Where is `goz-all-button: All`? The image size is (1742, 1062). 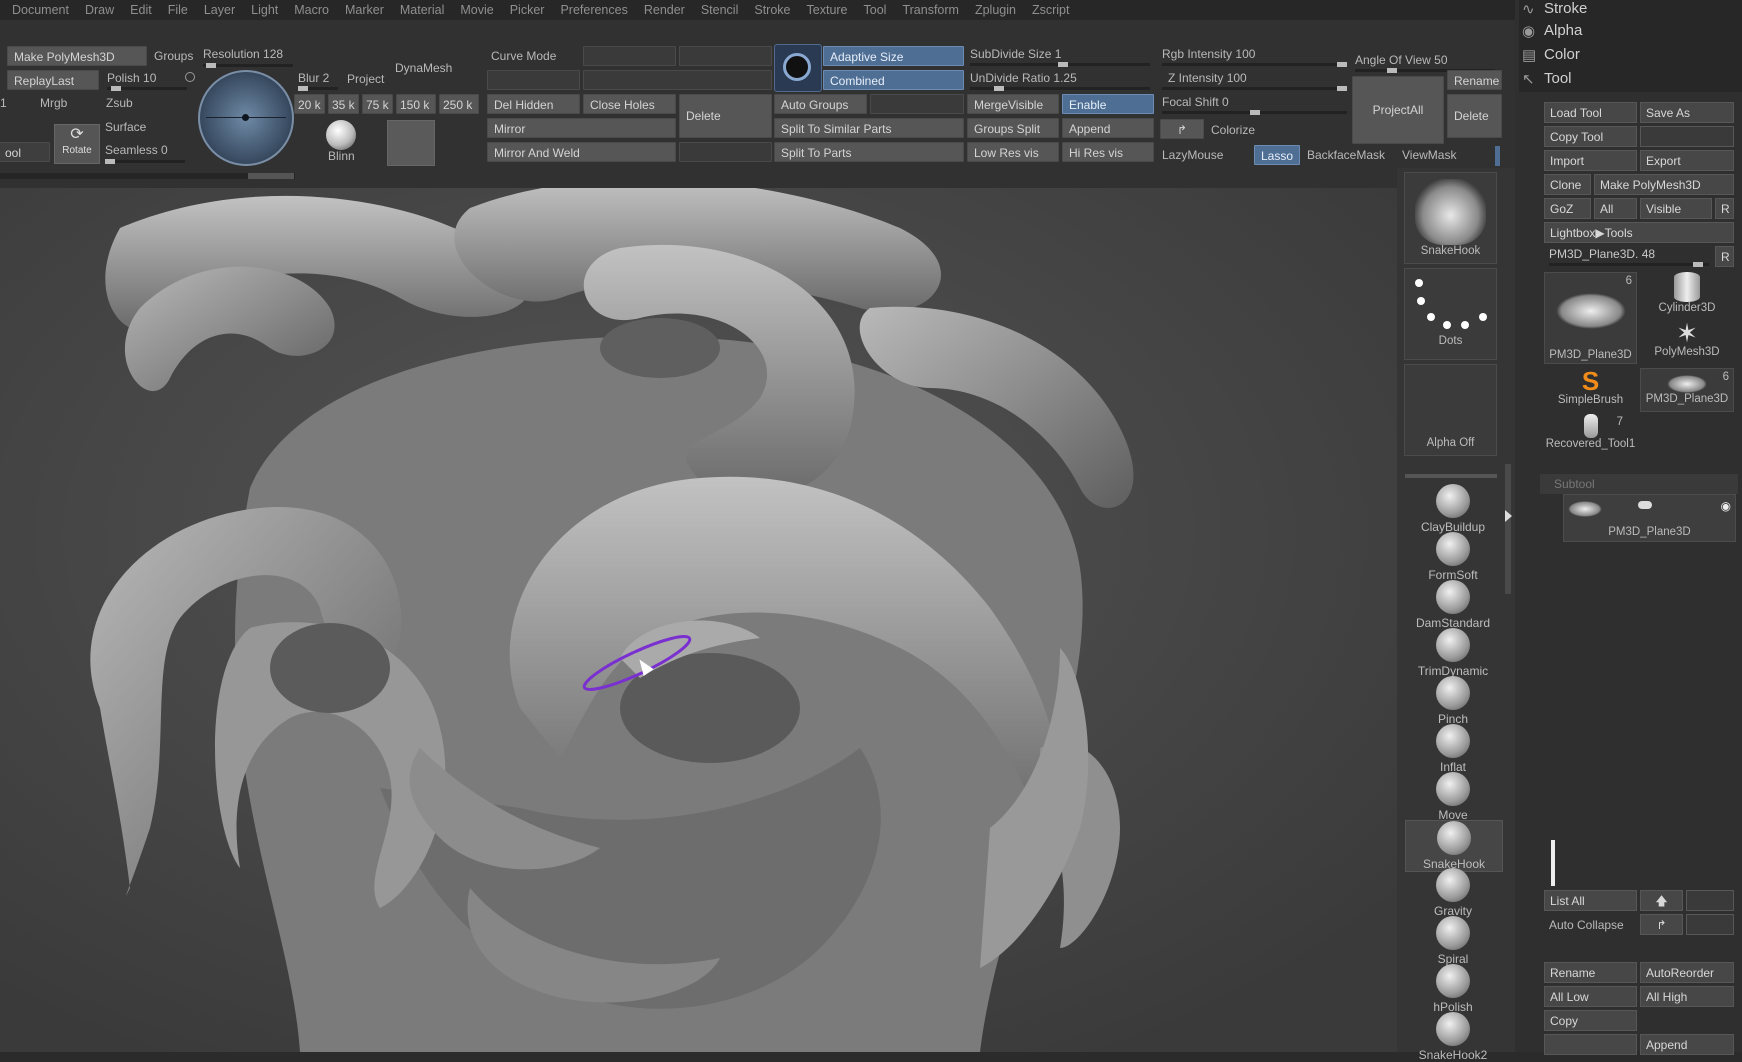 goz-all-button: All is located at coordinates (1615, 208).